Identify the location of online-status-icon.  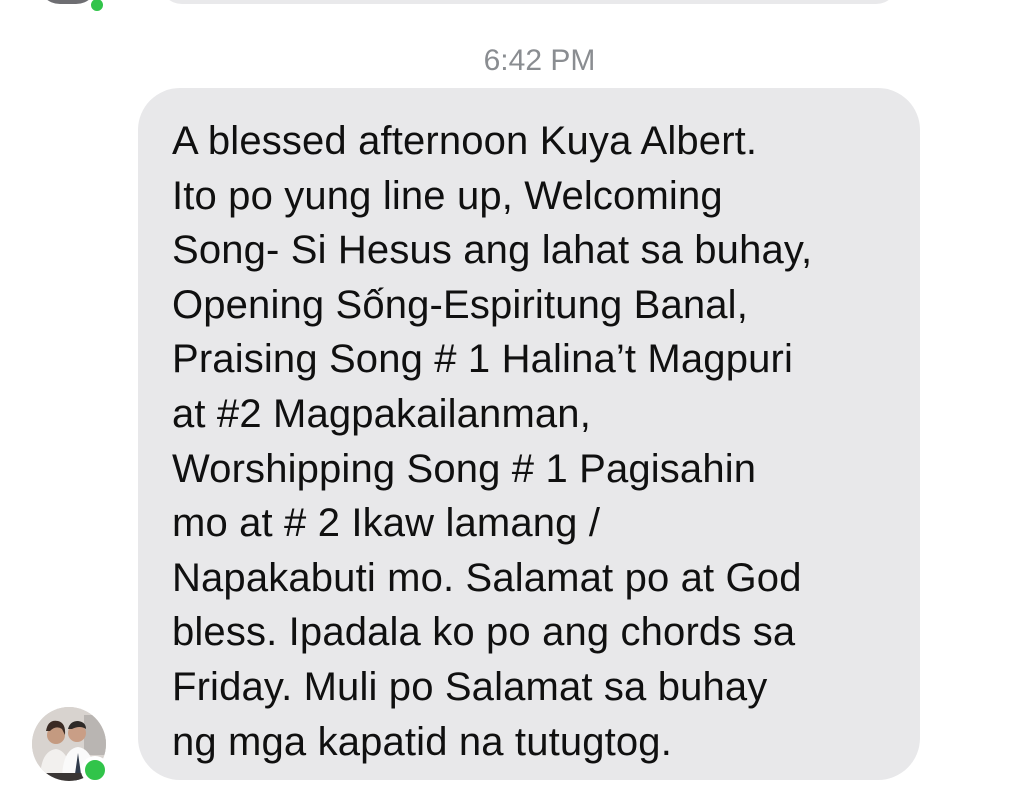
(95, 770).